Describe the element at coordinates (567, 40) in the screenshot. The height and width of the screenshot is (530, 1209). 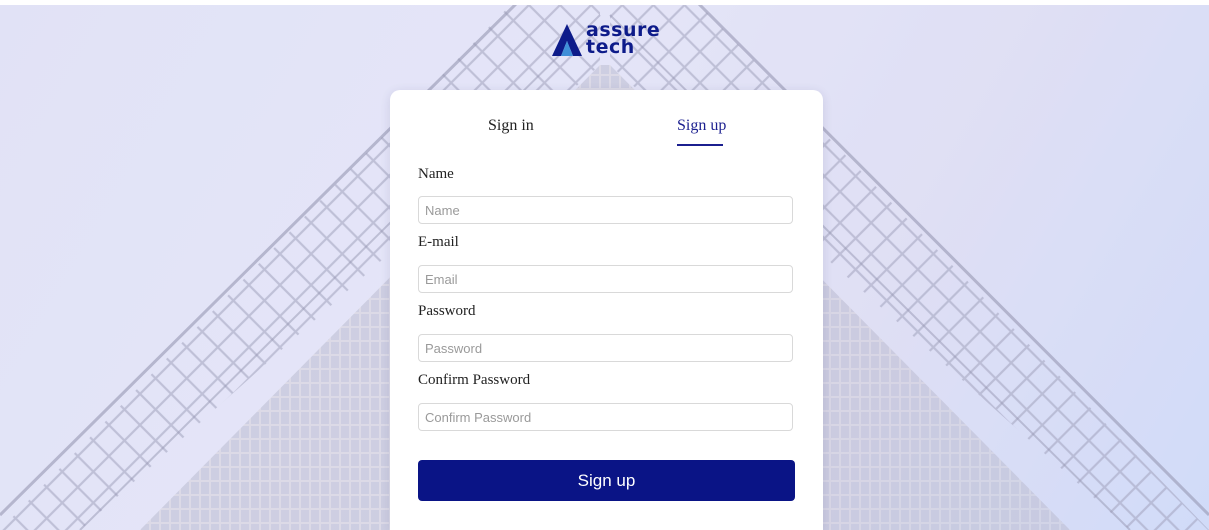
I see `triangle-logo-icon` at that location.